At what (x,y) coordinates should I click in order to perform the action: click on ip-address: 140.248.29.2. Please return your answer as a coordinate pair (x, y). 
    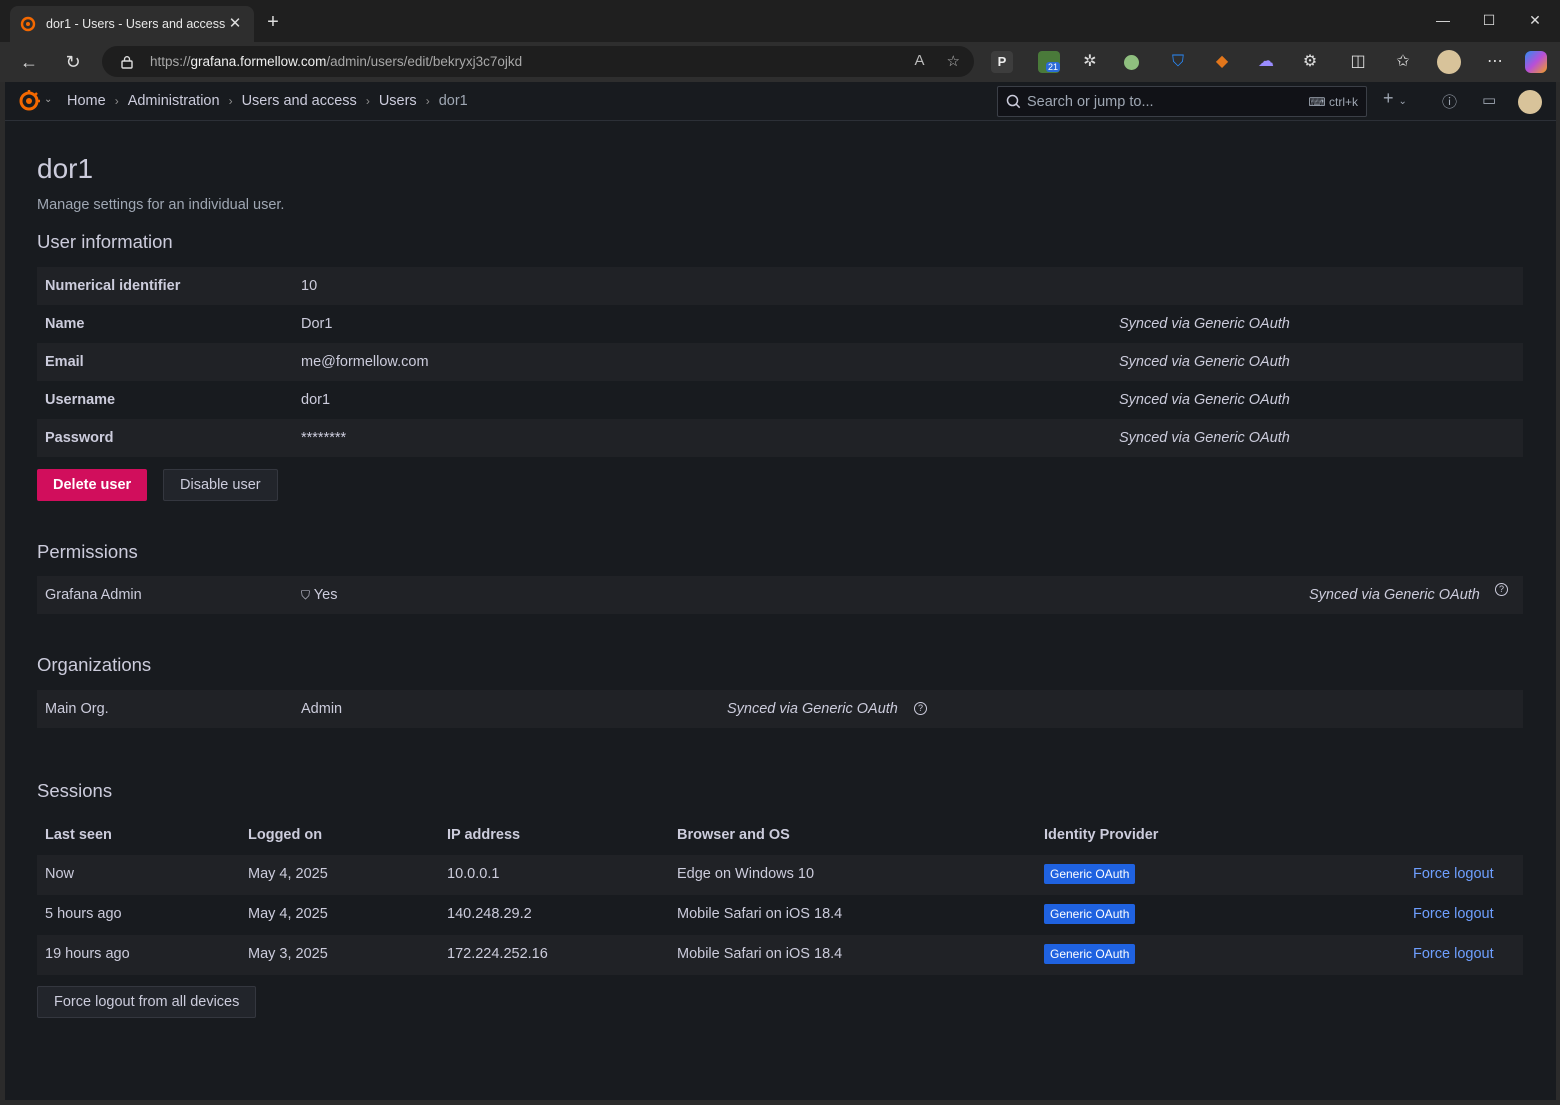
    Looking at the image, I should click on (489, 914).